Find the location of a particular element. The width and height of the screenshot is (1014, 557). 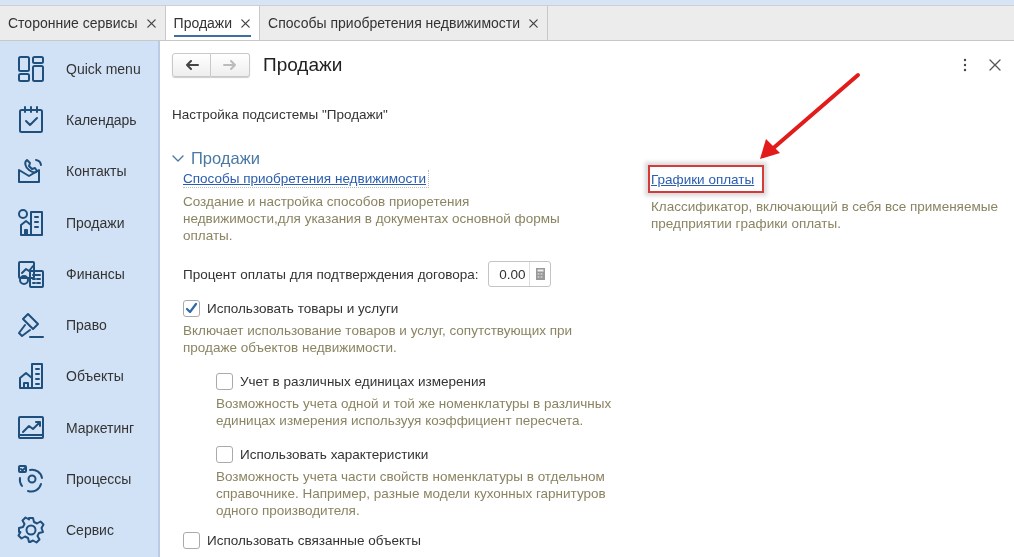

tab: Продажи is located at coordinates (213, 23).